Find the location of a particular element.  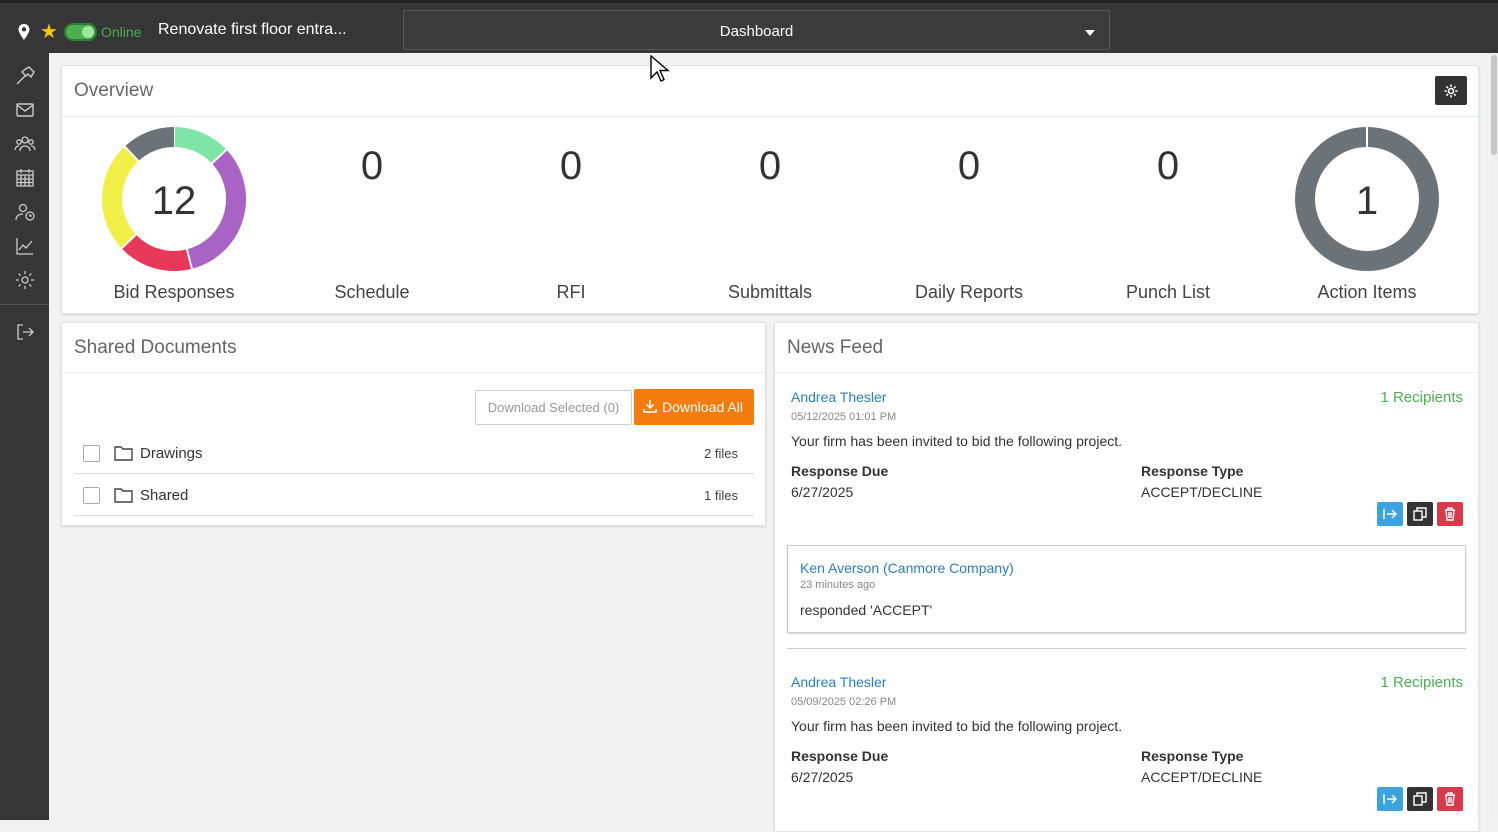

view-selector: Dashboard is located at coordinates (756, 30).